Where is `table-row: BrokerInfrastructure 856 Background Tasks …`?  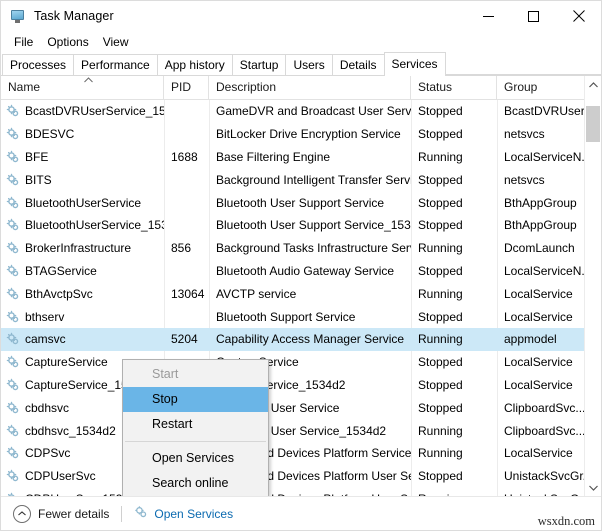 table-row: BrokerInfrastructure 856 Background Tasks … is located at coordinates (292, 248).